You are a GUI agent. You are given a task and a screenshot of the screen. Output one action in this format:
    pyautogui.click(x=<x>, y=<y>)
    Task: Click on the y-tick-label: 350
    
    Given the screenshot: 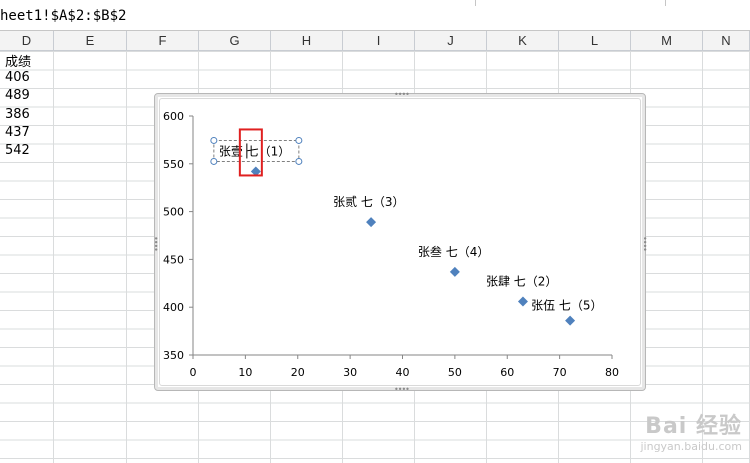 What is the action you would take?
    pyautogui.click(x=173, y=355)
    